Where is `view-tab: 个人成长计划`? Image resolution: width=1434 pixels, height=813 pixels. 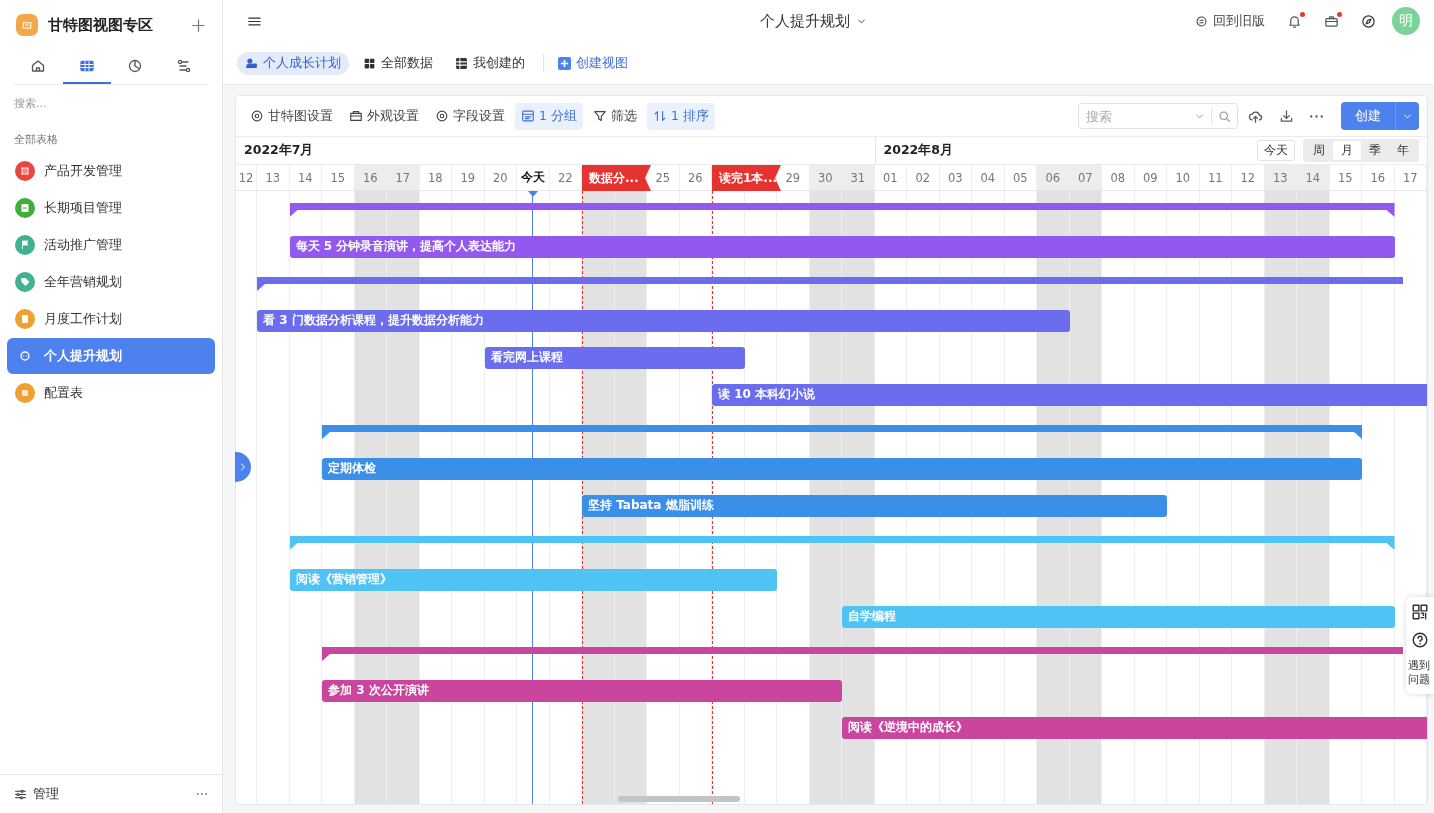 view-tab: 个人成长计划 is located at coordinates (293, 63).